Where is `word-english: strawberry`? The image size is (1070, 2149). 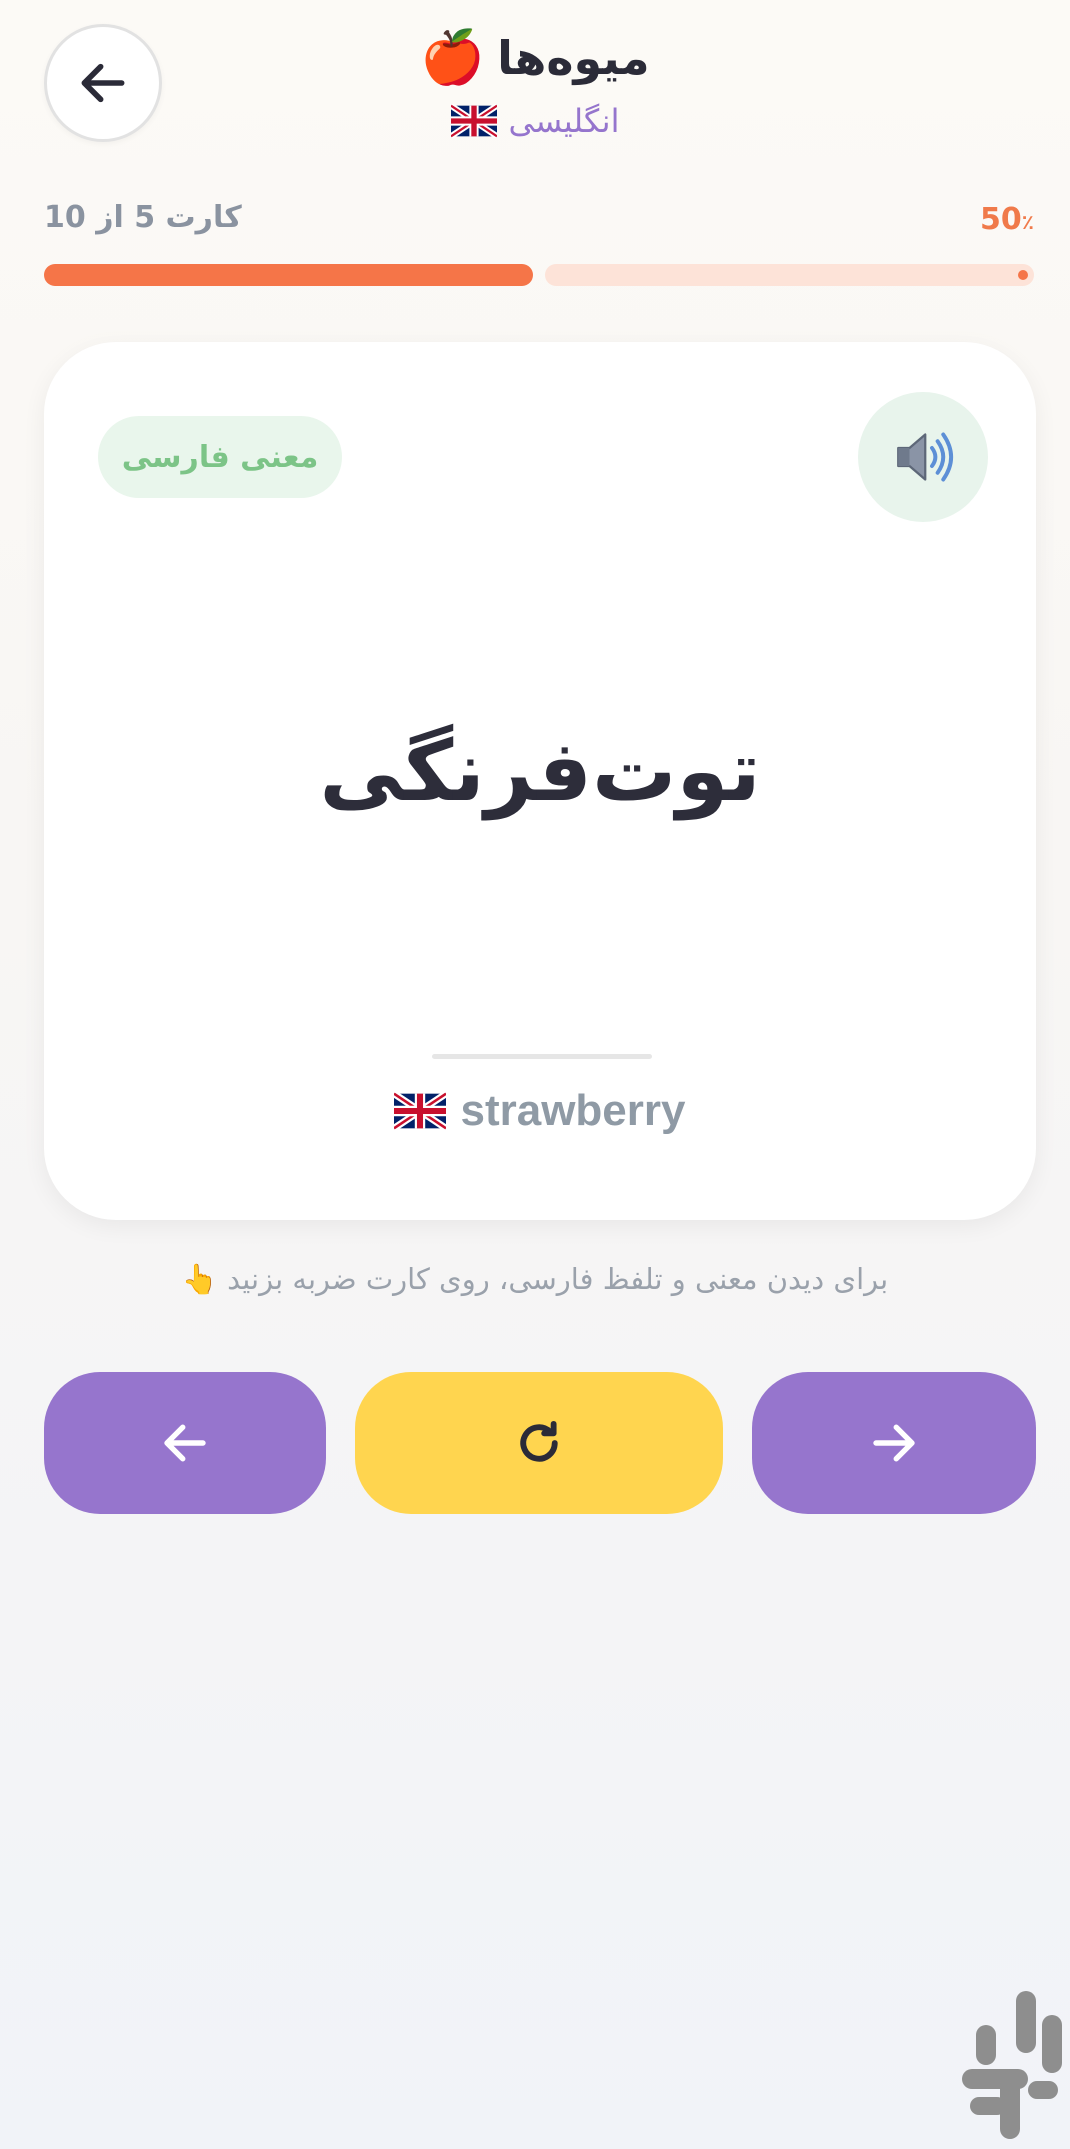 word-english: strawberry is located at coordinates (573, 1110).